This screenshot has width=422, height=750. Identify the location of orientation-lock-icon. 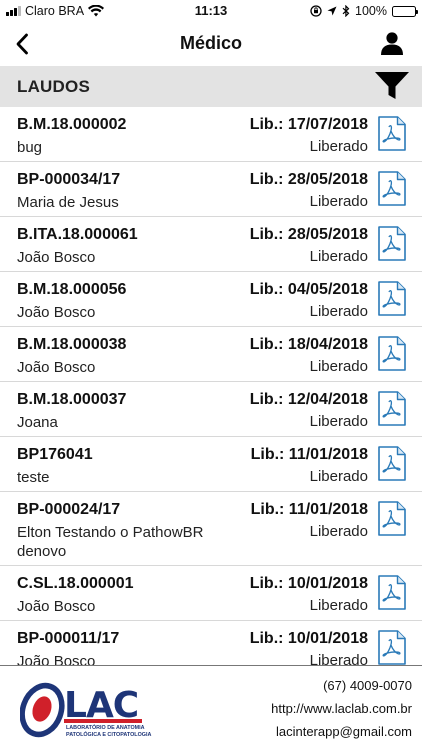
(316, 11).